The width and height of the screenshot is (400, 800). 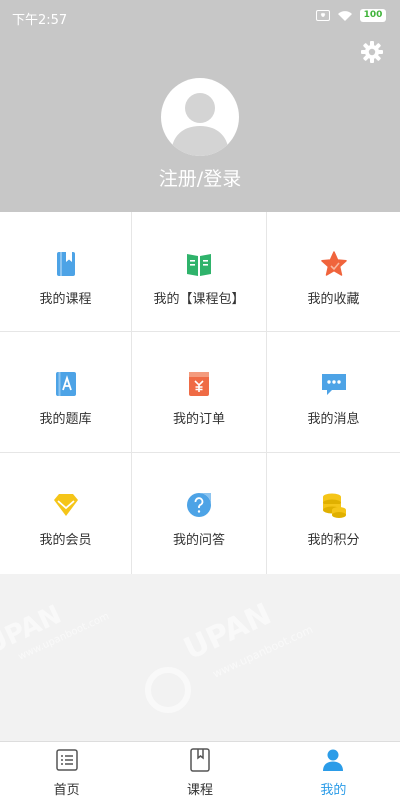 What do you see at coordinates (333, 419) in the screenshot?
I see `grid-item-label: 我的消息` at bounding box center [333, 419].